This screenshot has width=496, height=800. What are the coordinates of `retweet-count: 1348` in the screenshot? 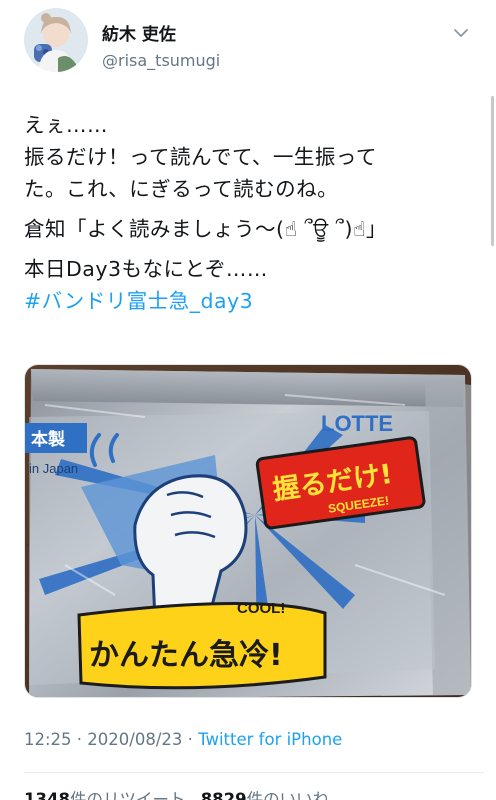 It's located at (47, 795).